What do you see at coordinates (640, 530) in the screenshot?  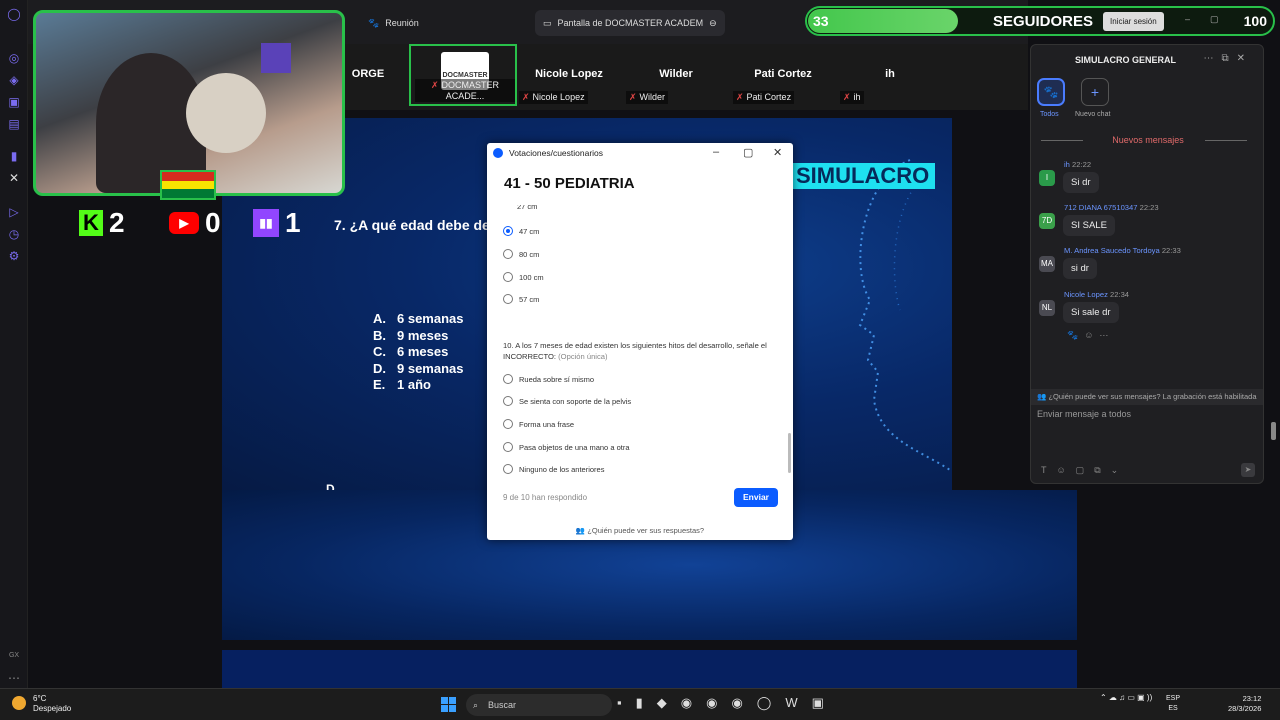 I see `who-sees-link: 👥 ¿Quién puede ver sus respuestas?` at bounding box center [640, 530].